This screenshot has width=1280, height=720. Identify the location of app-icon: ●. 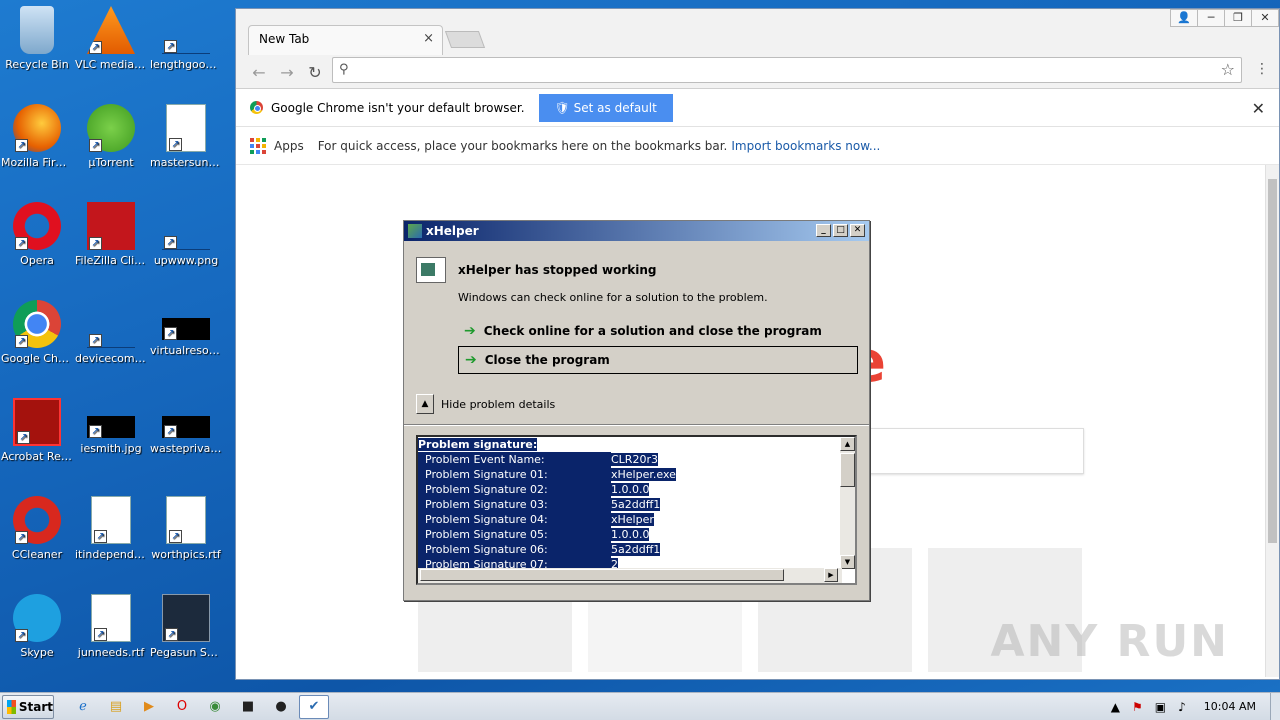
(281, 707).